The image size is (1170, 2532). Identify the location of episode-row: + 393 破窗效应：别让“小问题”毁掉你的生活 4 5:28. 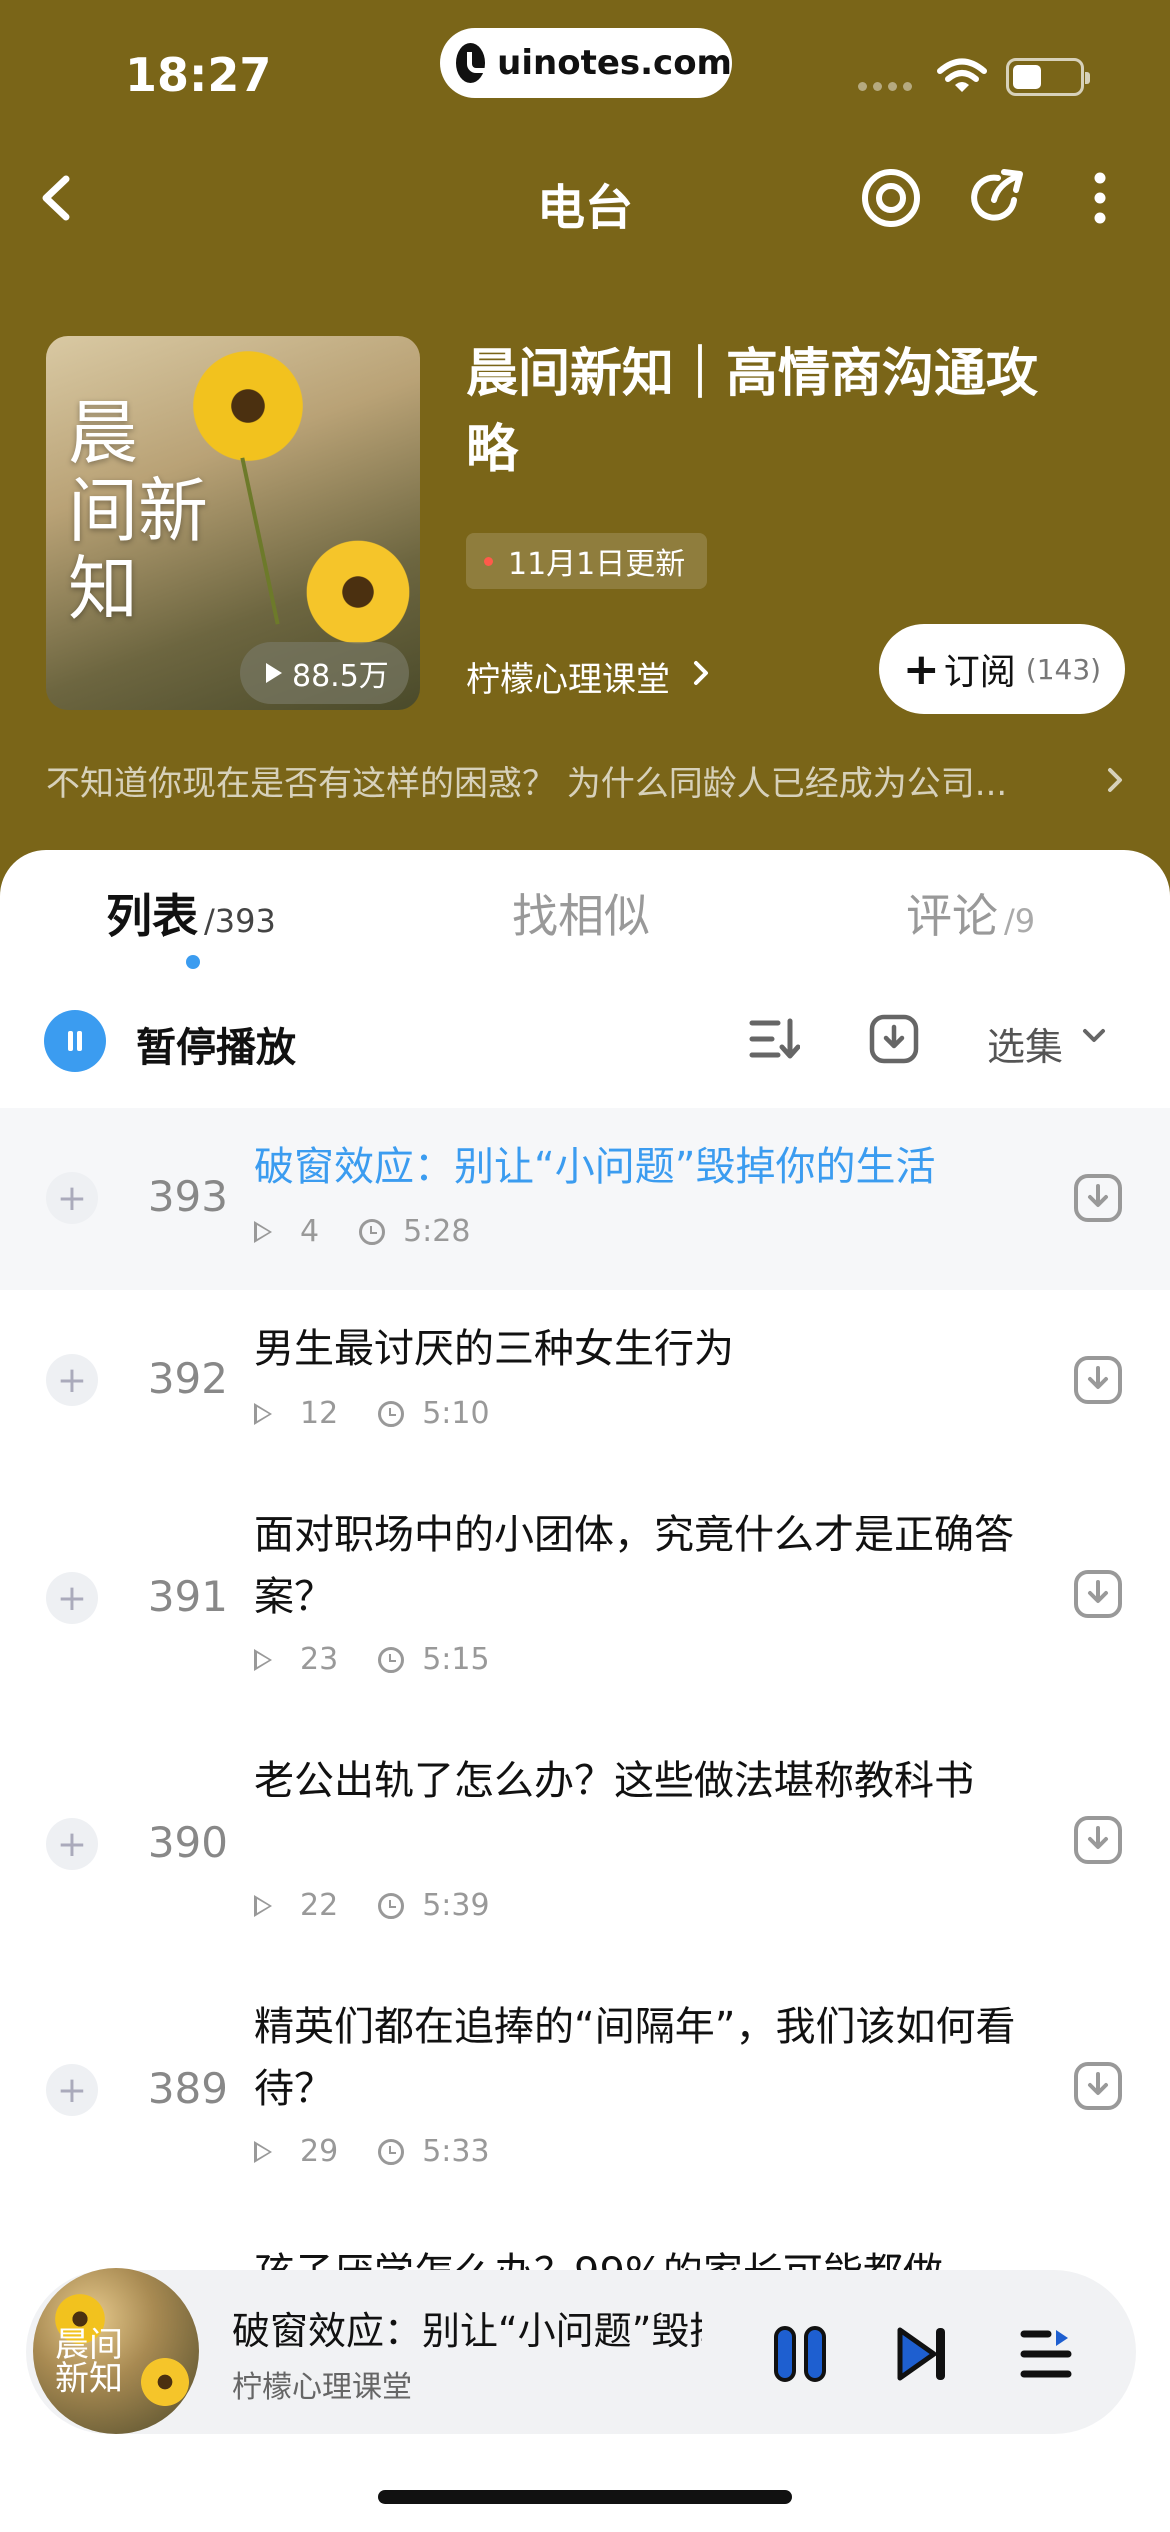
(585, 1199).